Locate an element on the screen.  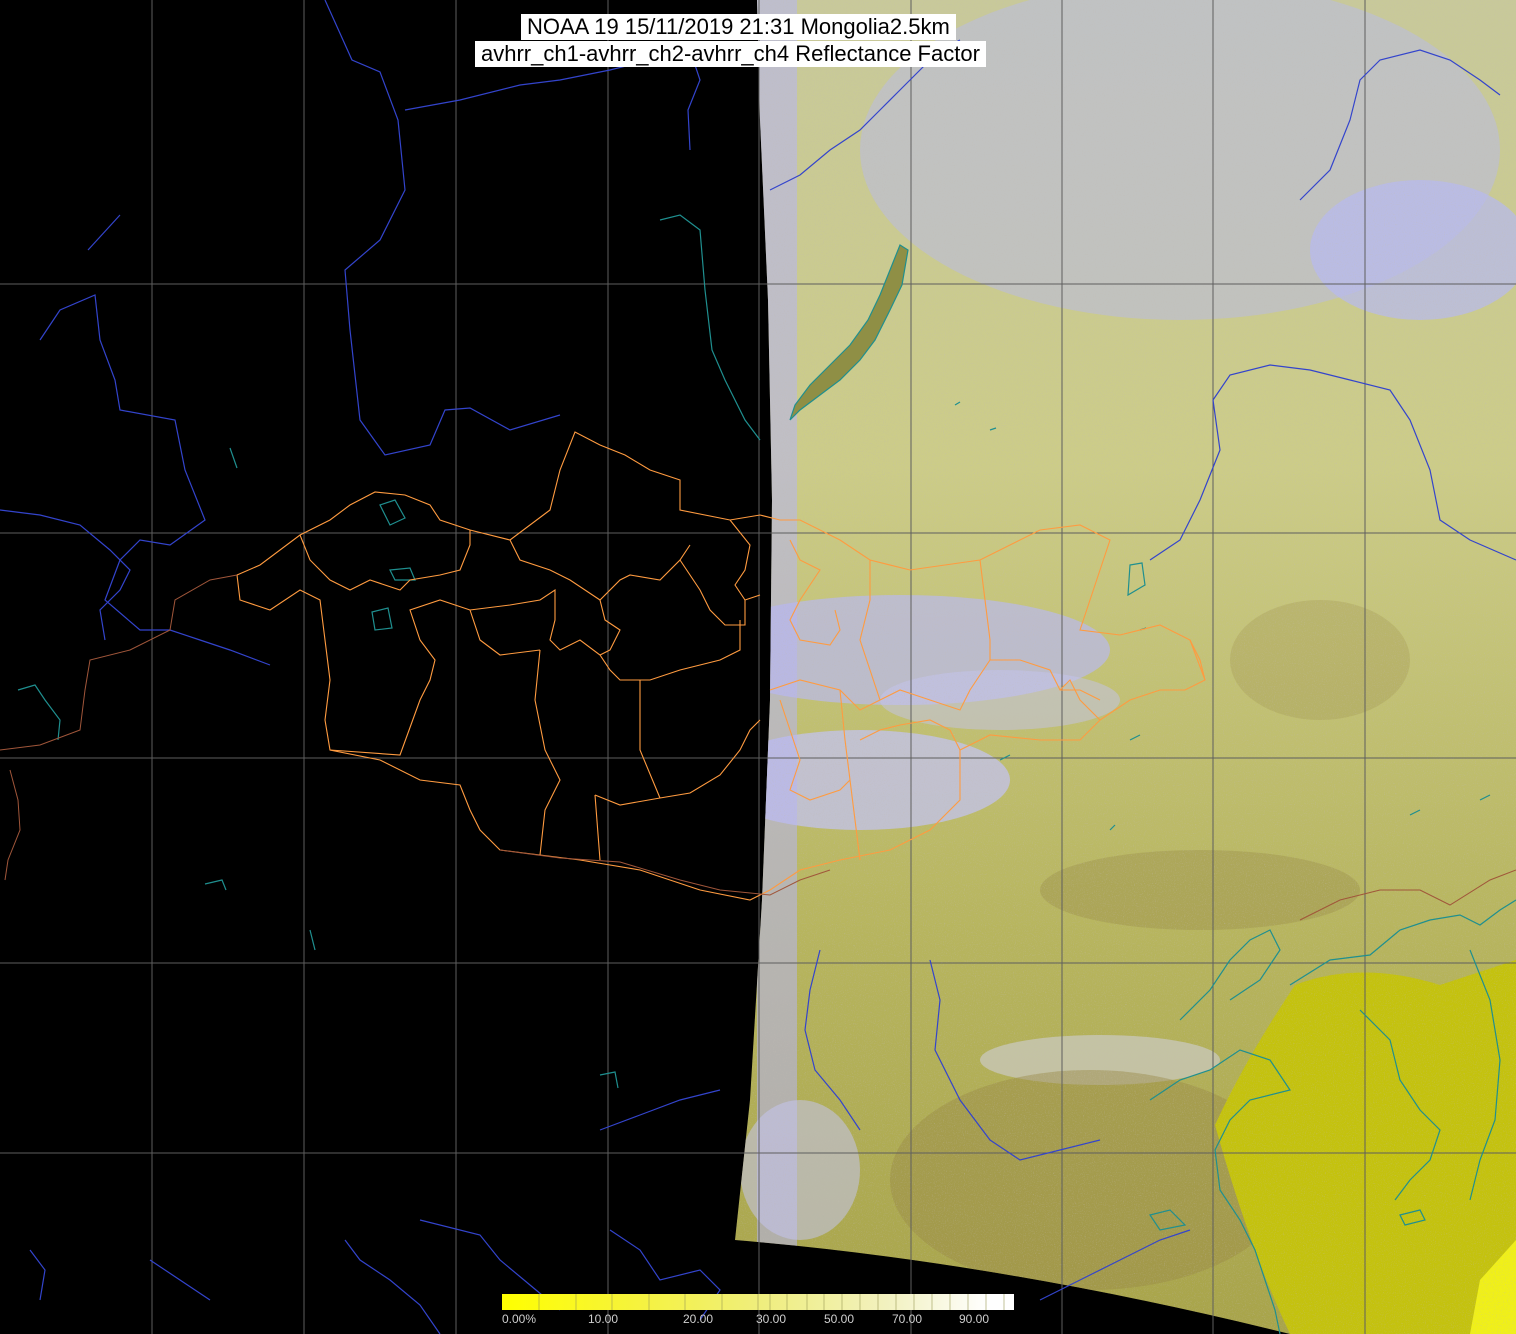
colorbar-label: 90.00 is located at coordinates (974, 1319).